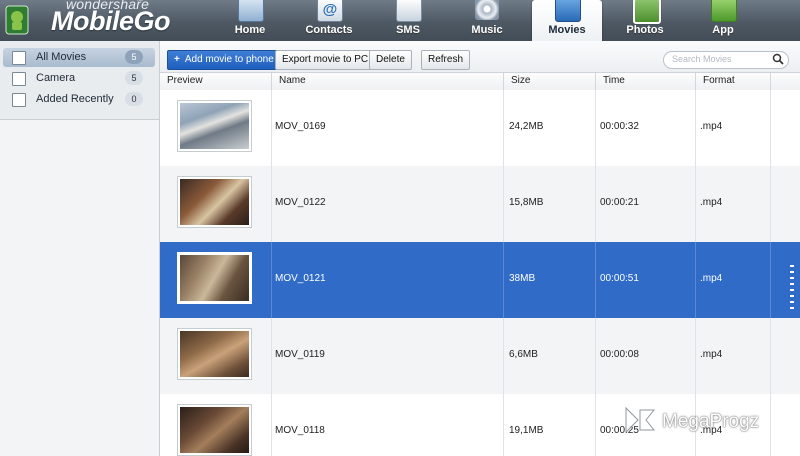 The height and width of the screenshot is (456, 800). What do you see at coordinates (480, 128) in the screenshot?
I see `table-row: MOV_0169 24,2MB 00:00:32 .mp4` at bounding box center [480, 128].